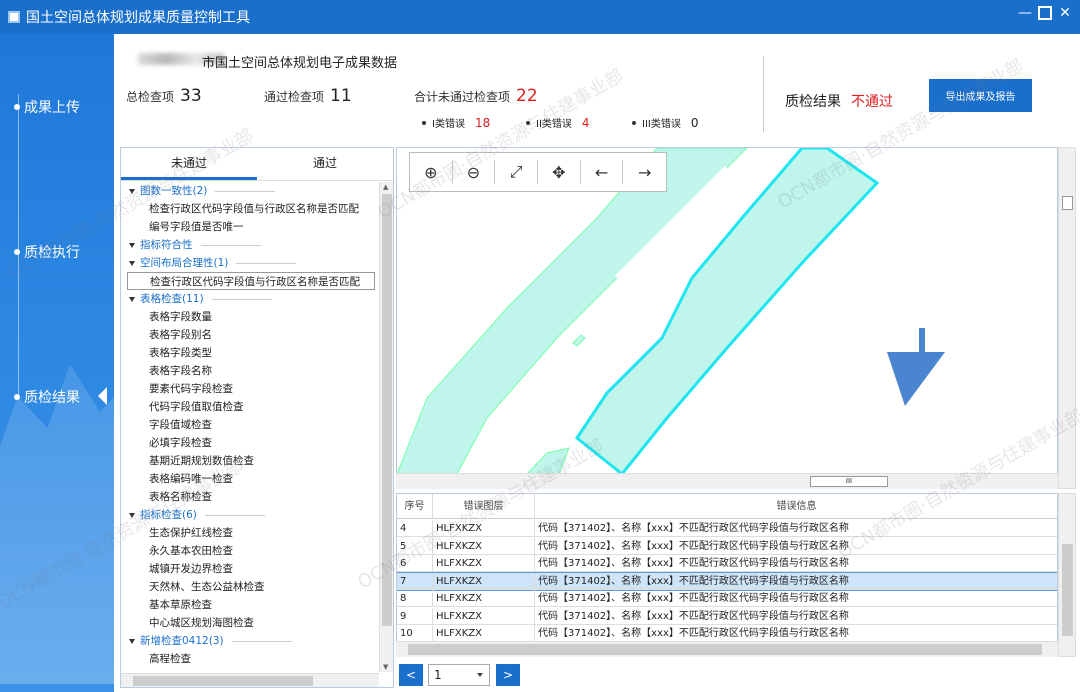 The height and width of the screenshot is (692, 1080). I want to click on tree-item: 天然林、生态公益林检查, so click(207, 587).